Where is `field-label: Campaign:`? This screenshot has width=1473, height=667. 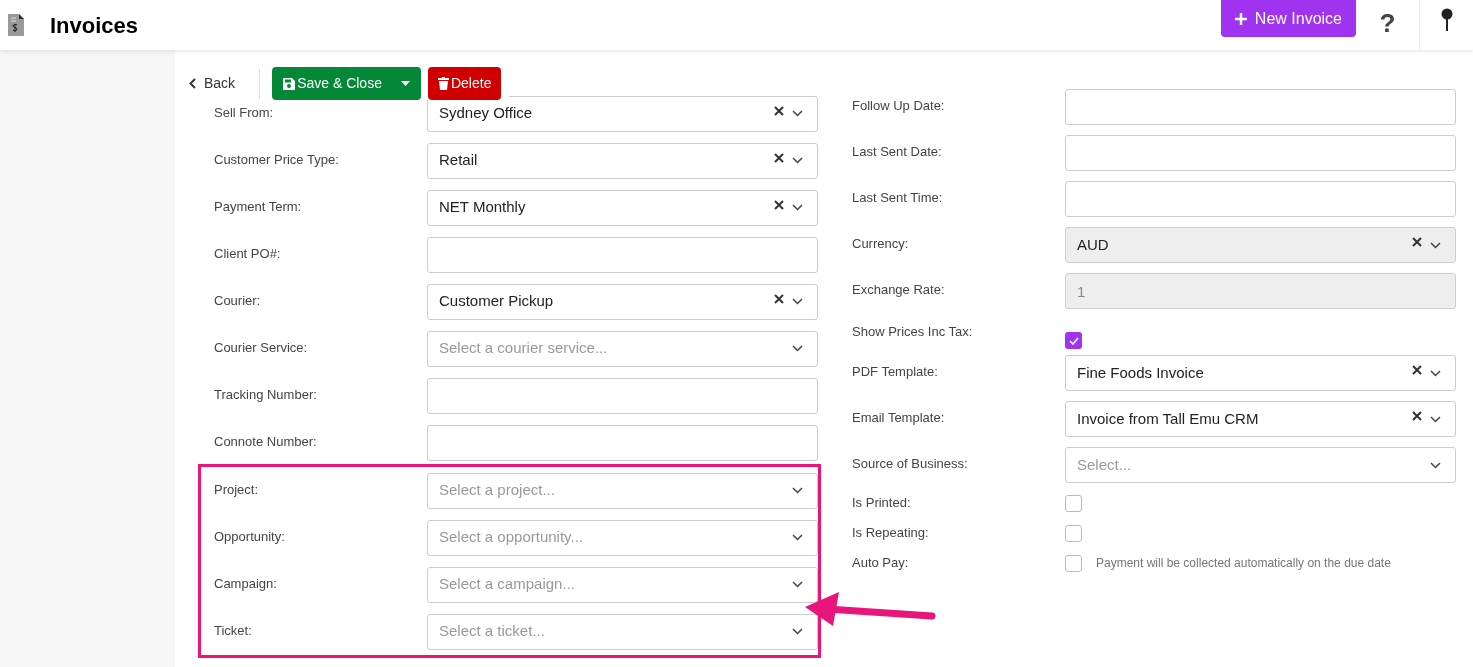 field-label: Campaign: is located at coordinates (246, 583).